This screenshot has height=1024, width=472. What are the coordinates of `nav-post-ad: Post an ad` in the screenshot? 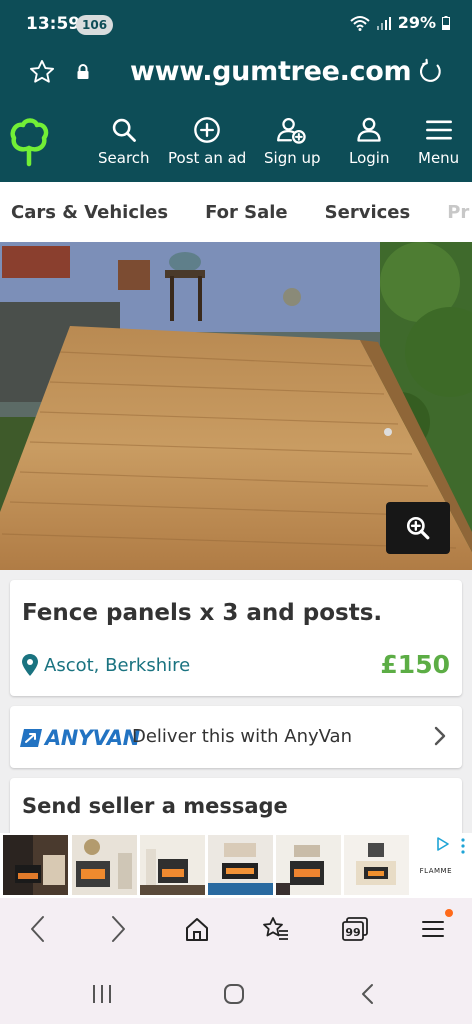 It's located at (207, 141).